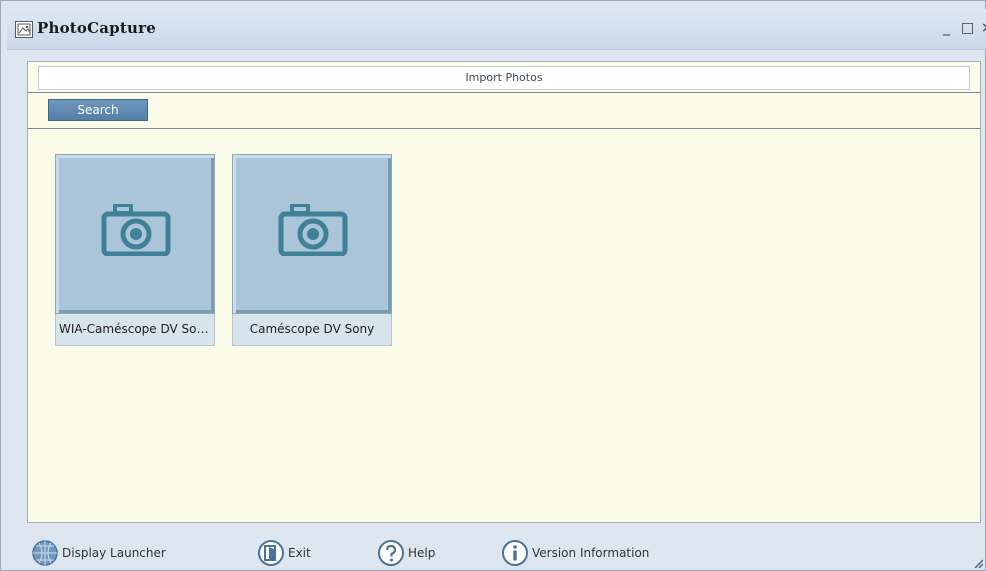  Describe the element at coordinates (504, 128) in the screenshot. I see `toolbar-divider` at that location.